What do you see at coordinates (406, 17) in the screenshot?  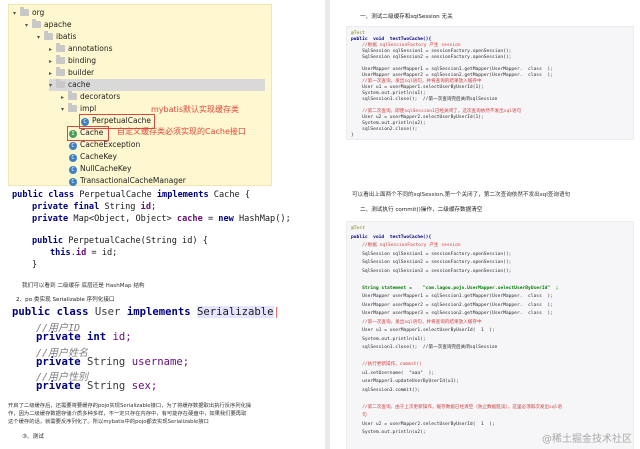 I see `heading-test-sqlsession: 一、测试二级缓存和sqlSession 无关` at bounding box center [406, 17].